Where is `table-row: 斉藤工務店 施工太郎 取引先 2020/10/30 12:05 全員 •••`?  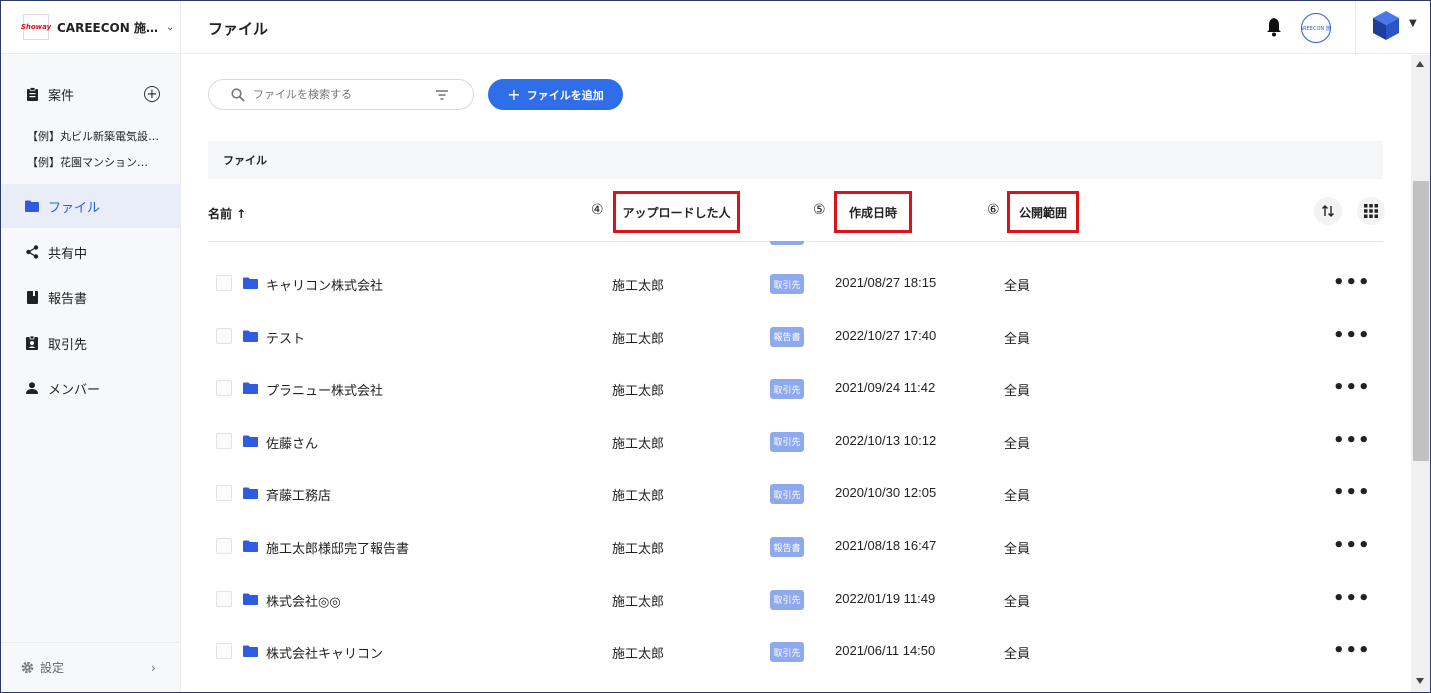 table-row: 斉藤工務店 施工太郎 取引先 2020/10/30 12:05 全員 ••• is located at coordinates (795, 494).